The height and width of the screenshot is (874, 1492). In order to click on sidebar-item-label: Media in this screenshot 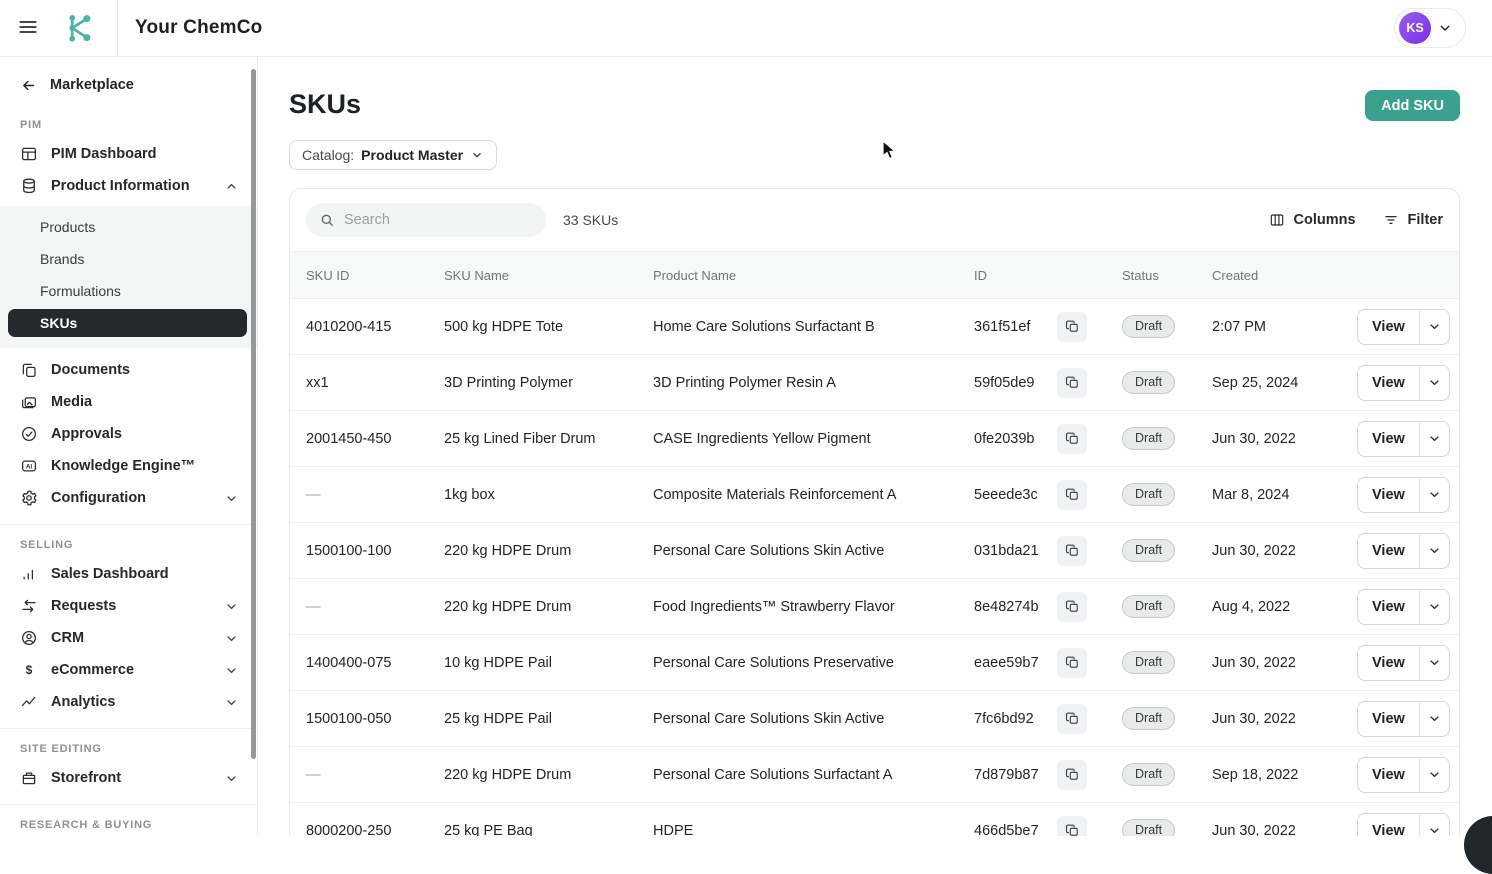, I will do `click(71, 402)`.